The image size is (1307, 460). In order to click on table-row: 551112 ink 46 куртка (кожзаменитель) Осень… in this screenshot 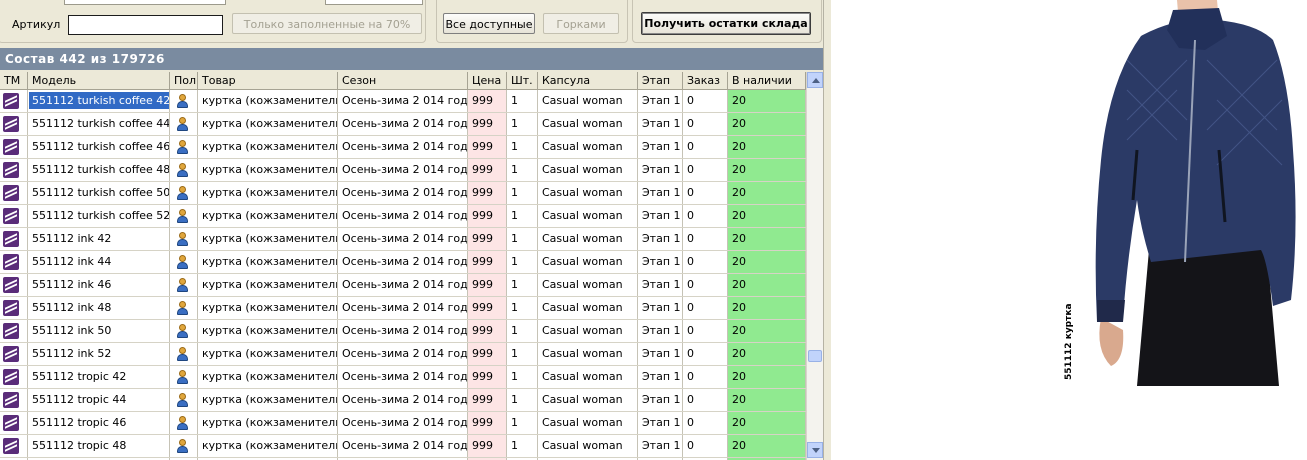, I will do `click(403, 285)`.